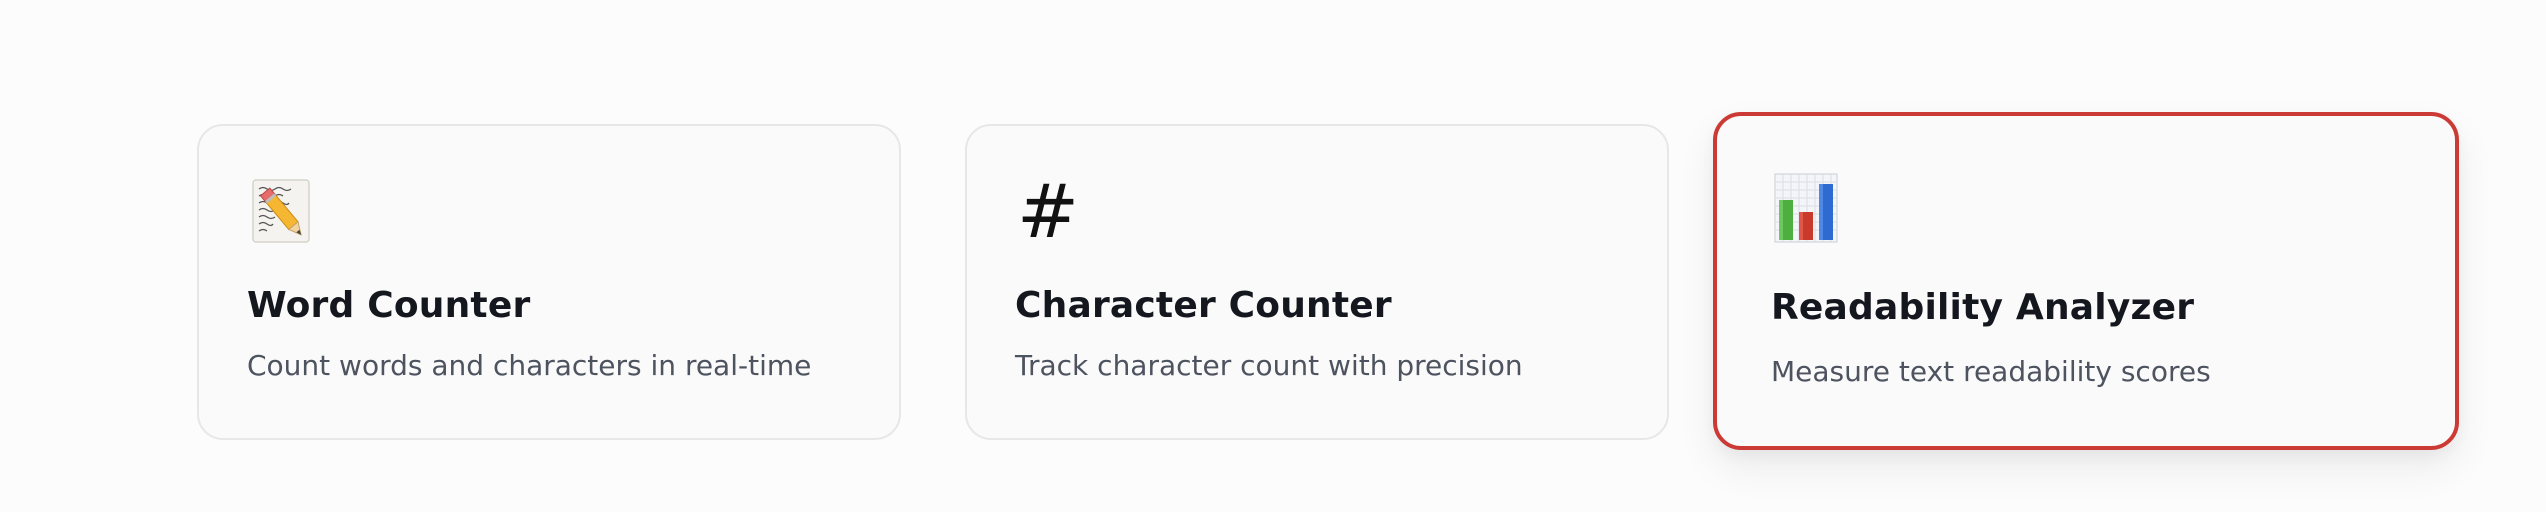 Image resolution: width=2546 pixels, height=512 pixels. I want to click on card-description: Measure text readability scores, so click(1991, 371).